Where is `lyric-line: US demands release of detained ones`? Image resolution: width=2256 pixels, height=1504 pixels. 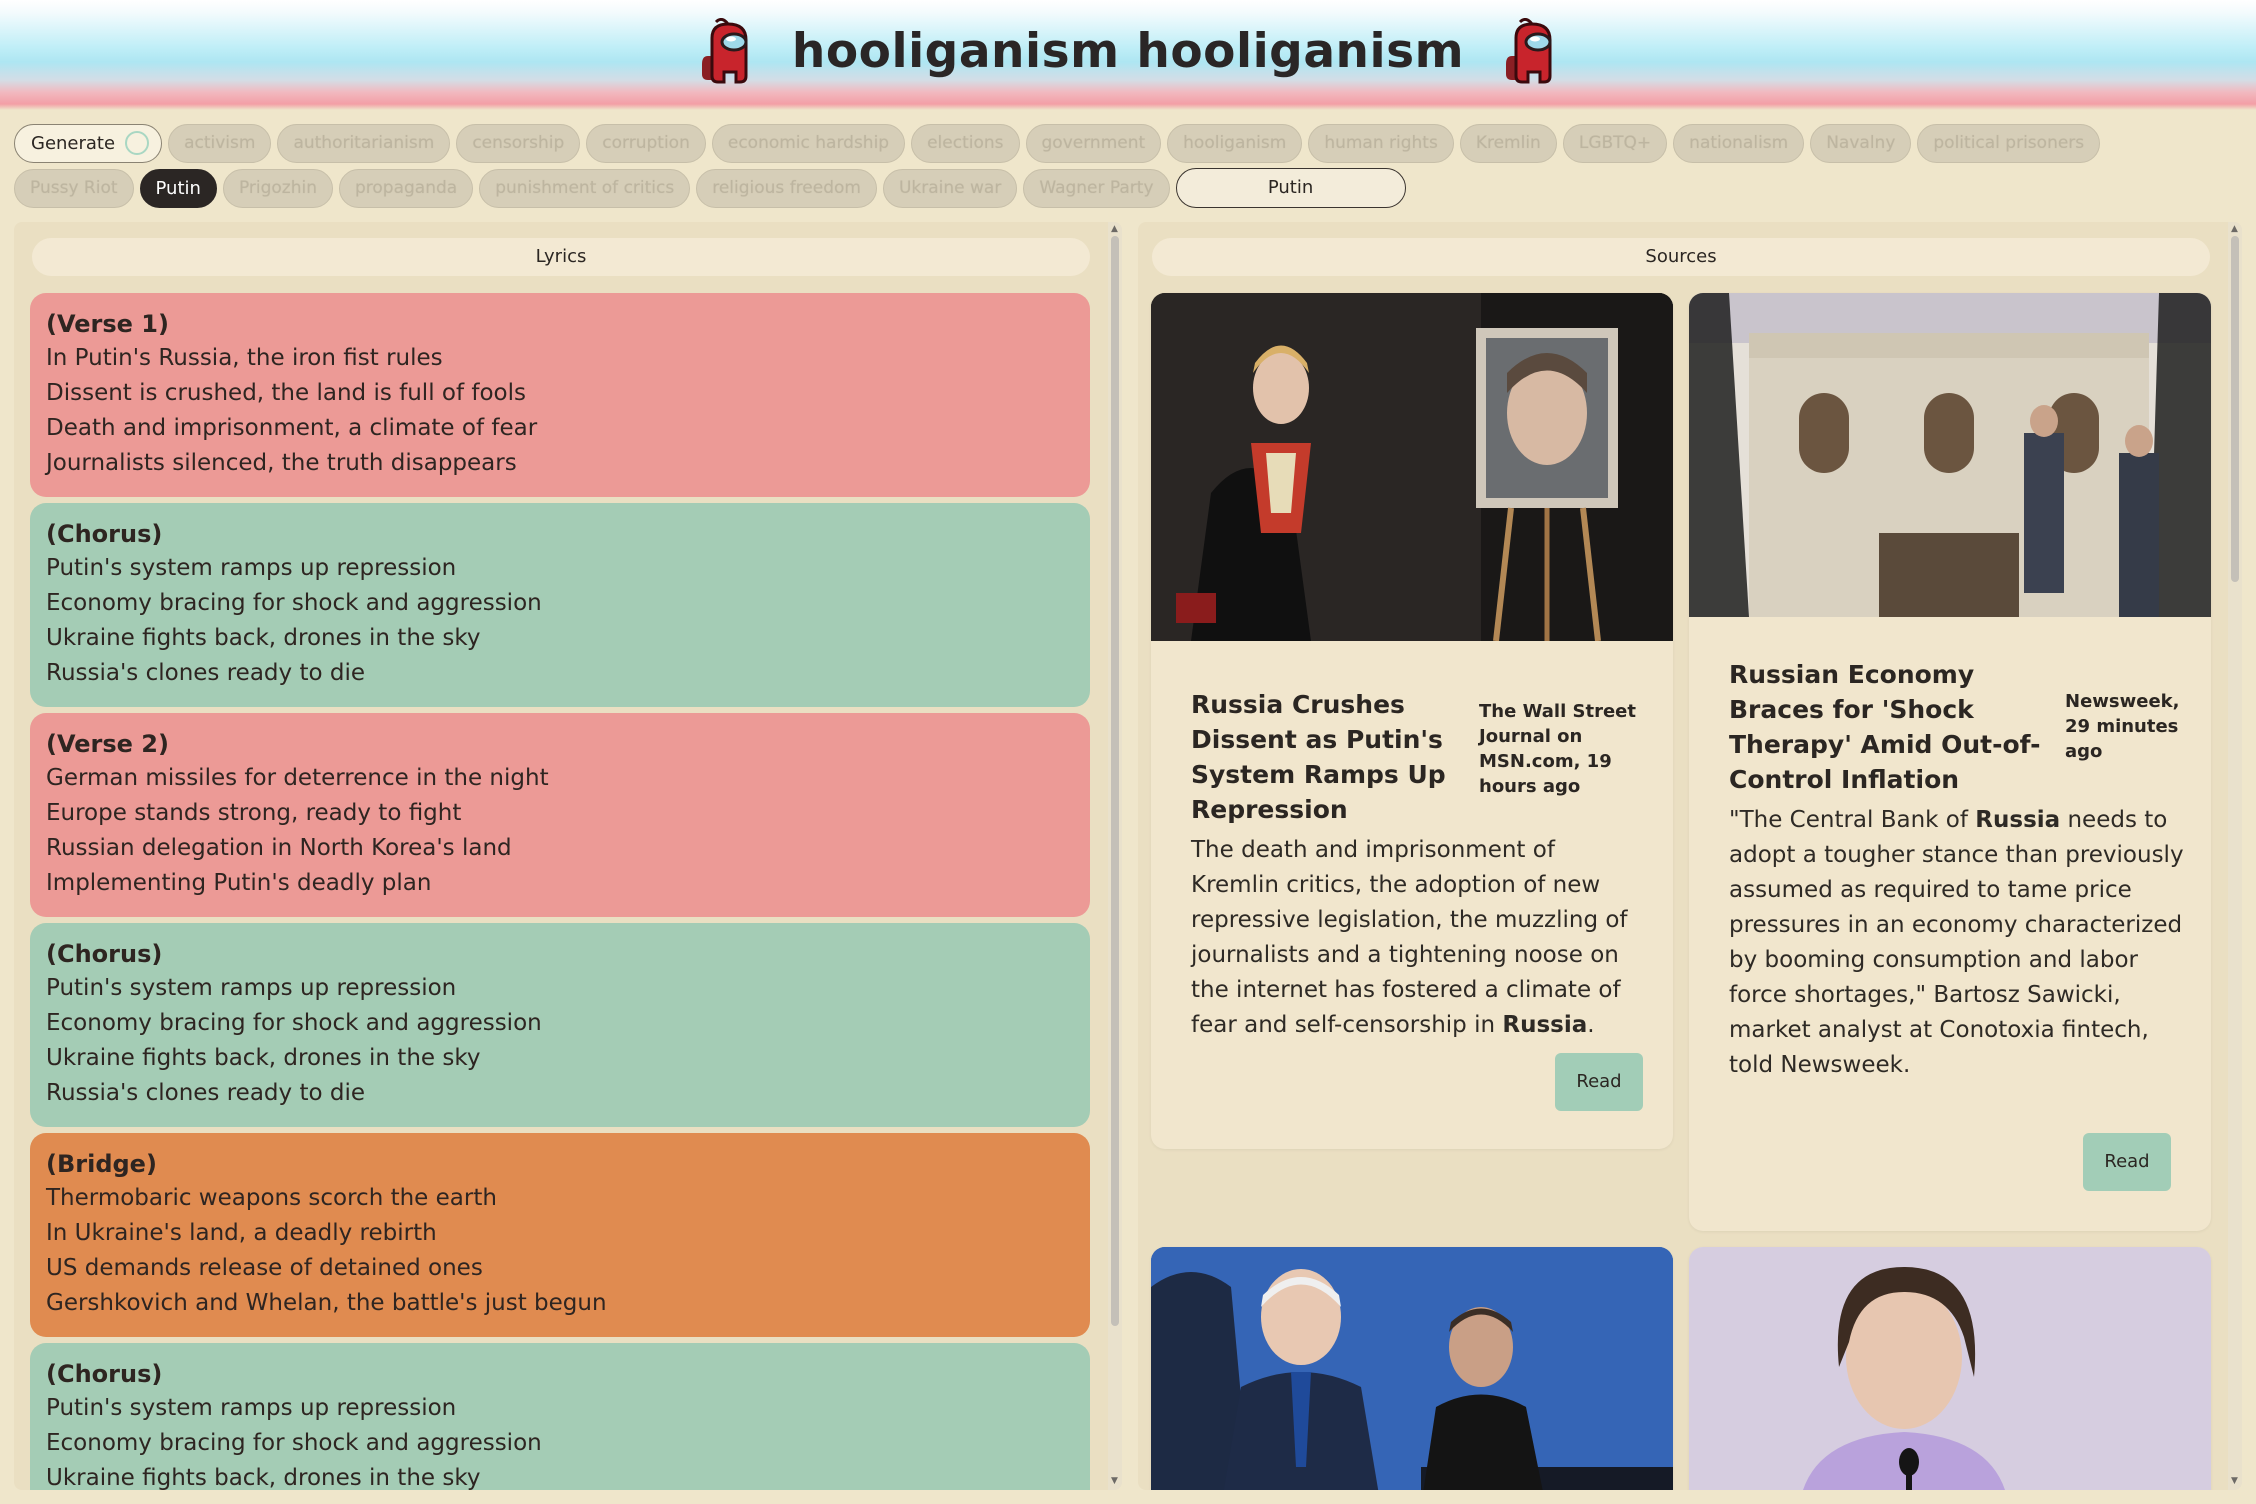
lyric-line: US demands release of detained ones is located at coordinates (264, 1268).